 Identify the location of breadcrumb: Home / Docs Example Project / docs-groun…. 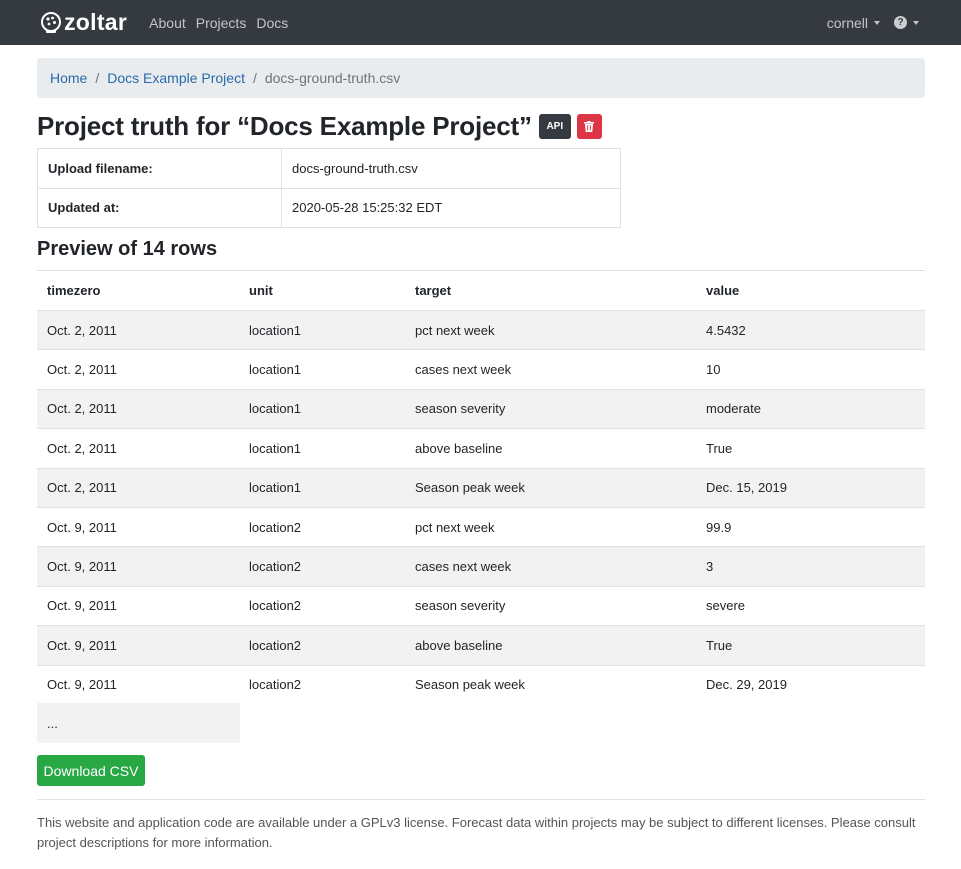
(481, 78).